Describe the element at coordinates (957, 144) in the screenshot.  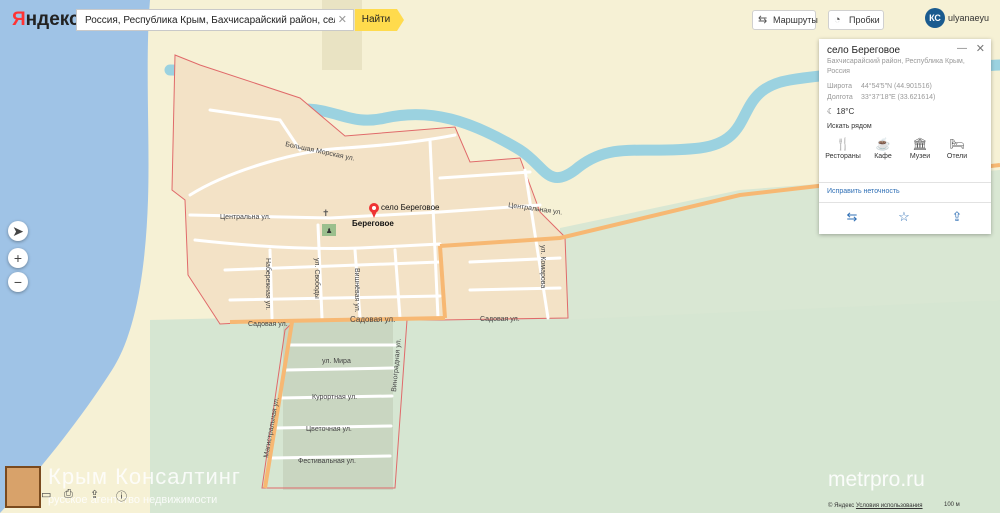
I see `bed-icon: 🛏` at that location.